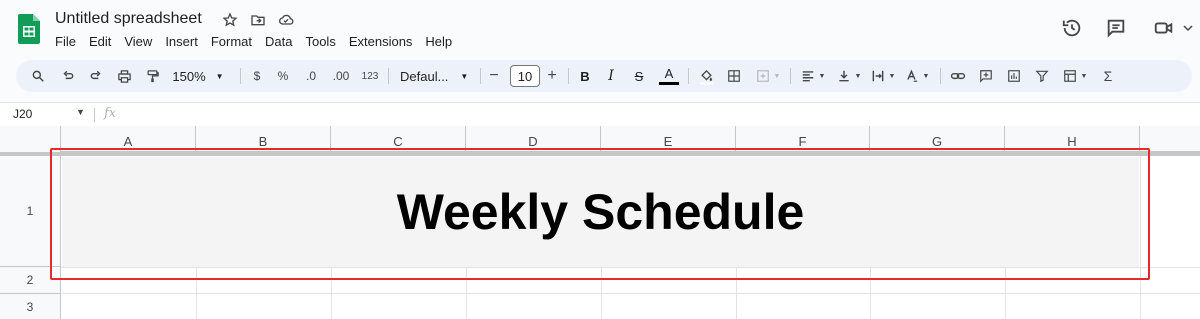 The width and height of the screenshot is (1200, 319). Describe the element at coordinates (124, 76) in the screenshot. I see `print-icon` at that location.